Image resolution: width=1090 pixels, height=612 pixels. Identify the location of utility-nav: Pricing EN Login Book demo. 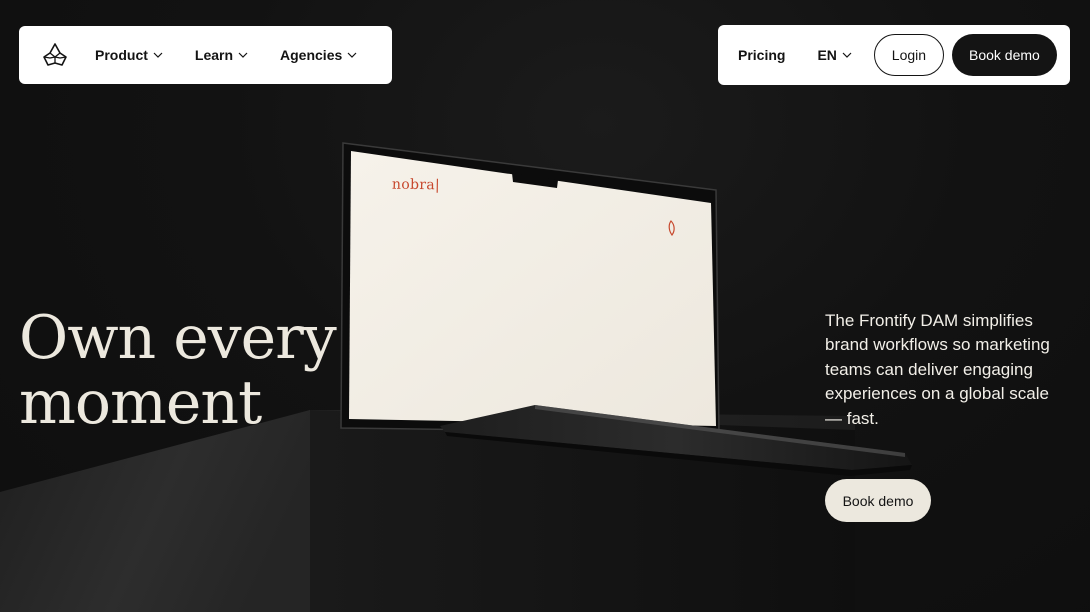
(894, 55).